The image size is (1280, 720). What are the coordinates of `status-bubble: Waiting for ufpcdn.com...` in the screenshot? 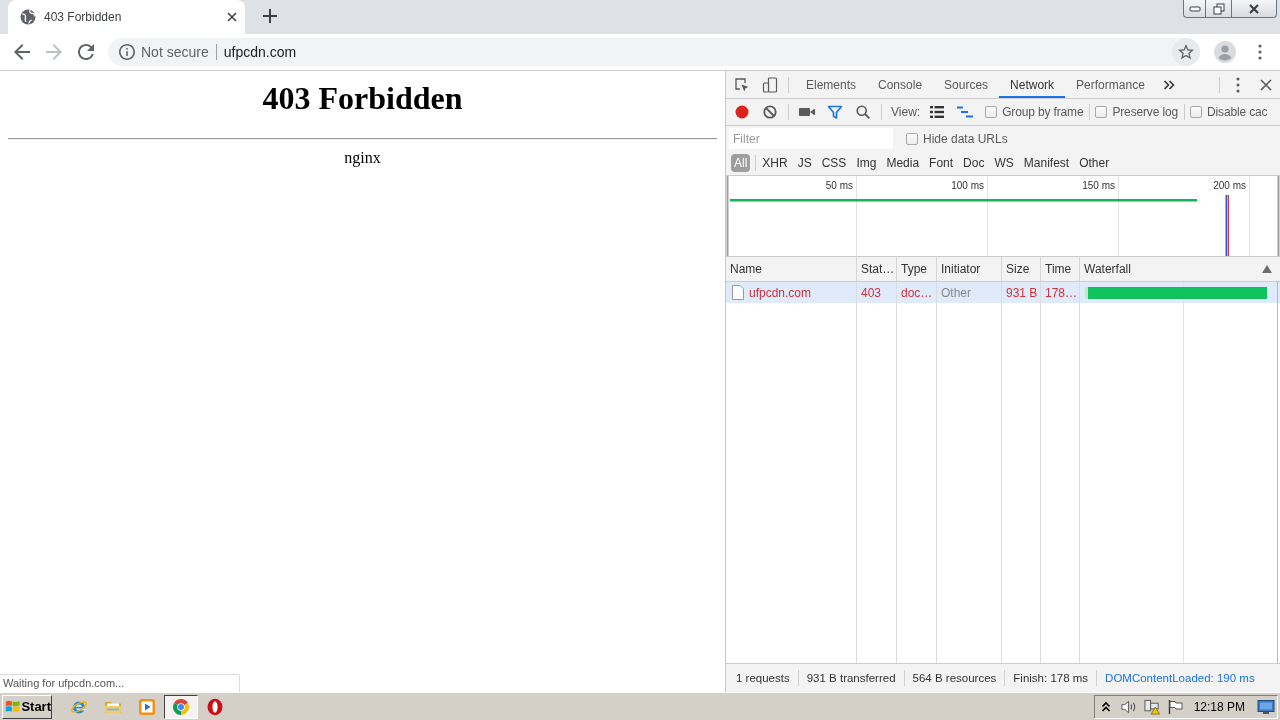 It's located at (120, 683).